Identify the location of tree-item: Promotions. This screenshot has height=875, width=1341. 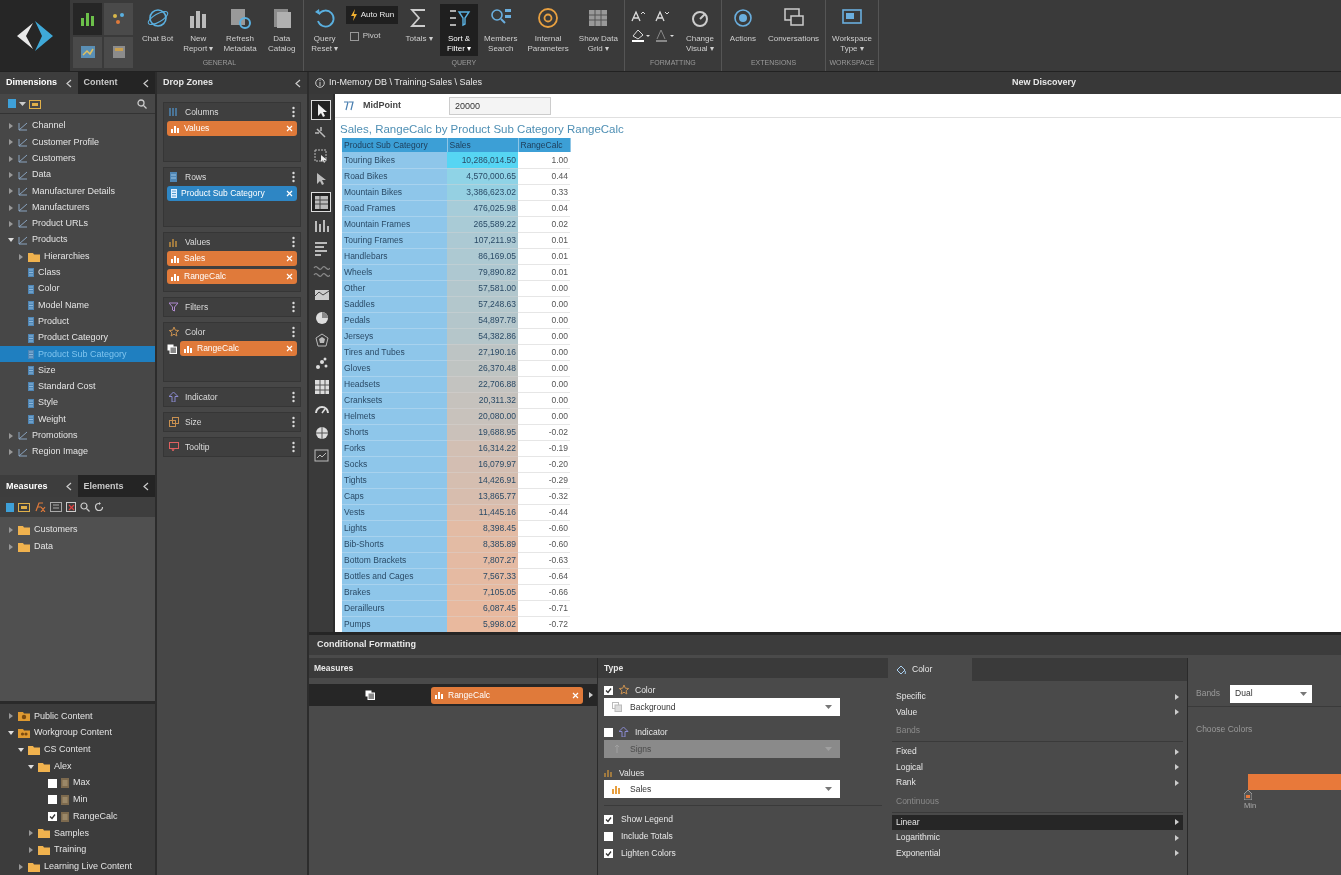
(77, 435).